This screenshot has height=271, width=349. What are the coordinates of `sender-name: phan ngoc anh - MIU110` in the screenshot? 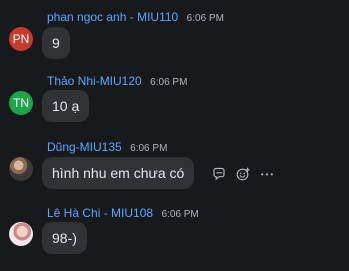 It's located at (112, 17).